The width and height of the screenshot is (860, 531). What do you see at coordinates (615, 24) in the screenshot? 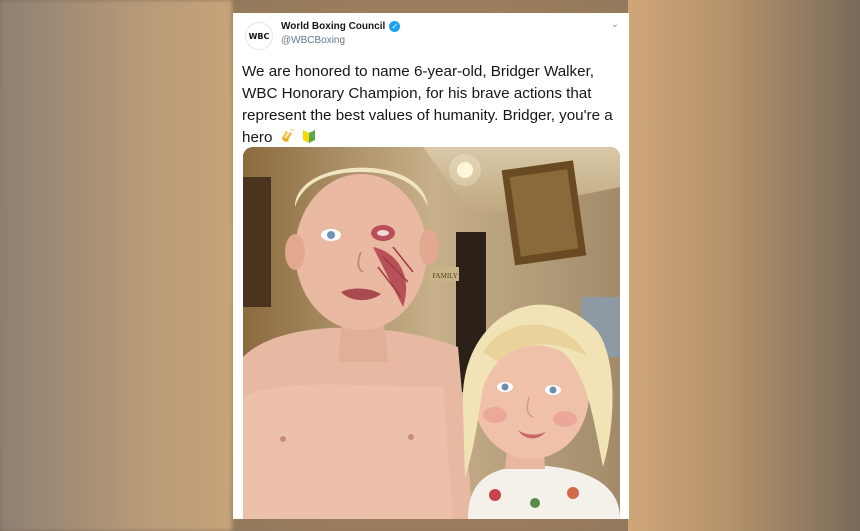
I see `chevron-down-icon: ⌄` at bounding box center [615, 24].